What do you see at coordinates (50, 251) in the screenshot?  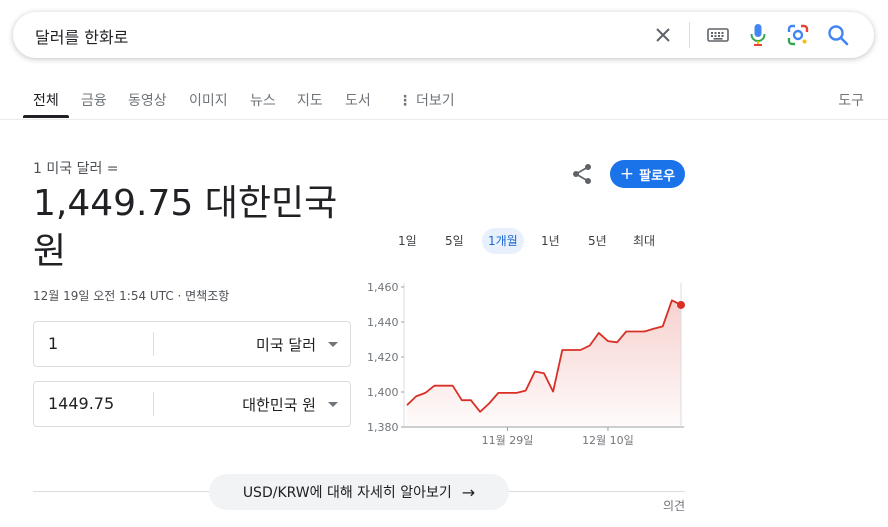 I see `result-unit: 원` at bounding box center [50, 251].